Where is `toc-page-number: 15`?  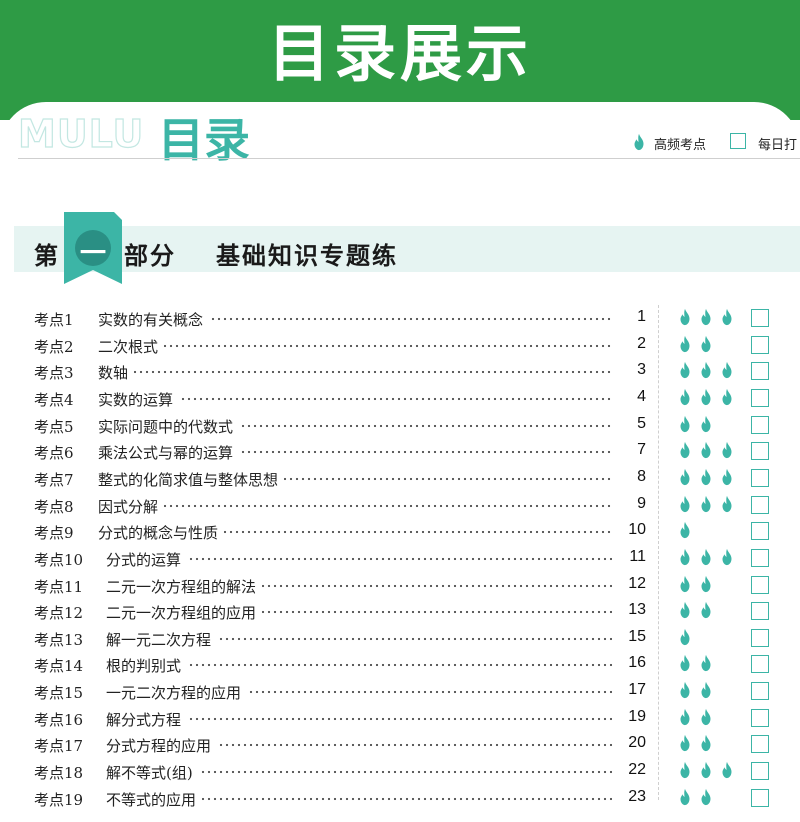
toc-page-number: 15 is located at coordinates (629, 636).